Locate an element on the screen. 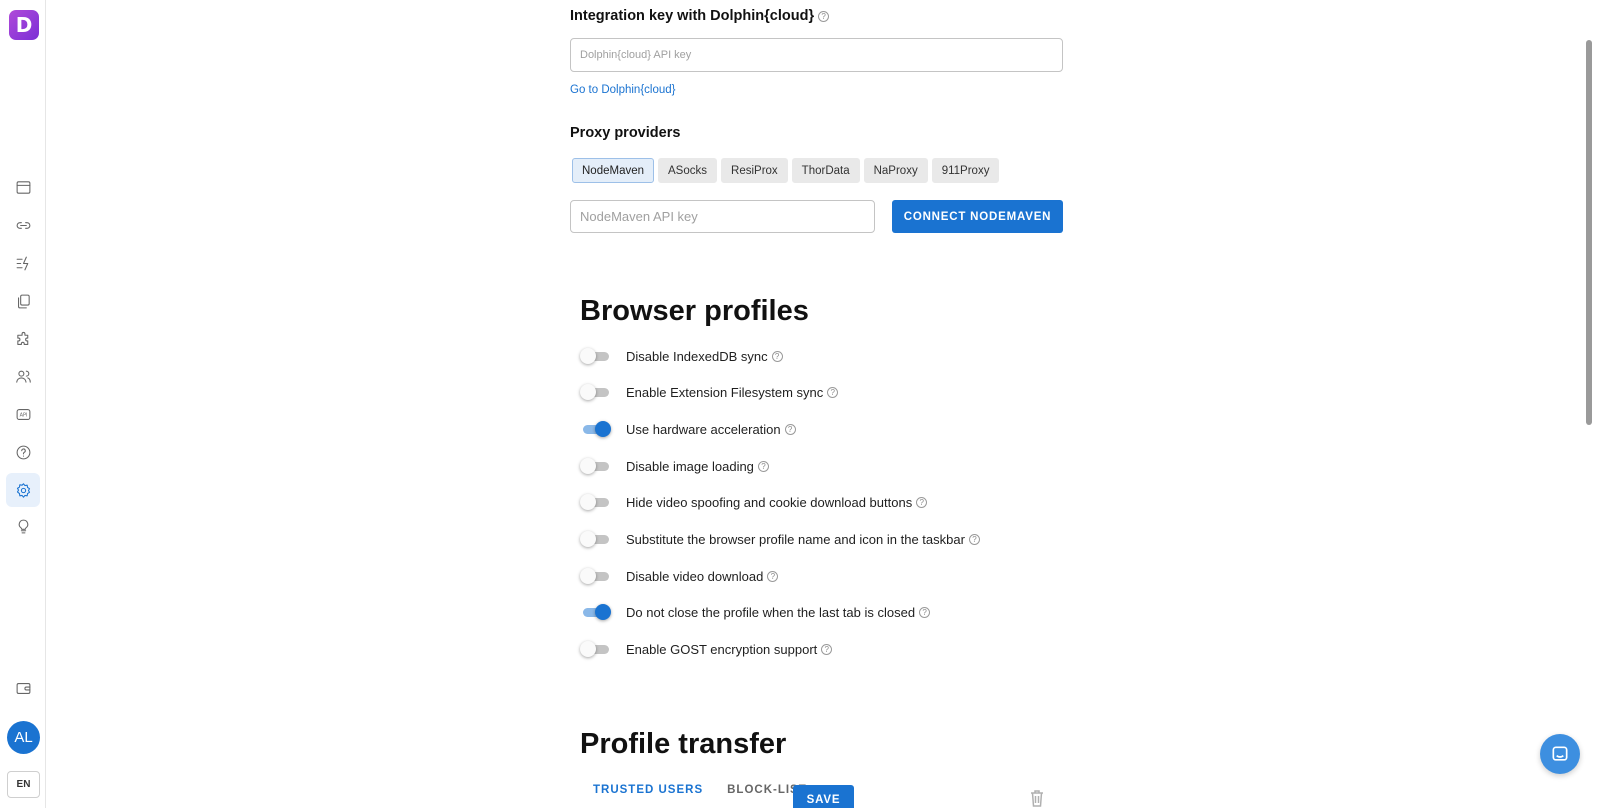 This screenshot has height=808, width=1600. avatar: AL is located at coordinates (23, 737).